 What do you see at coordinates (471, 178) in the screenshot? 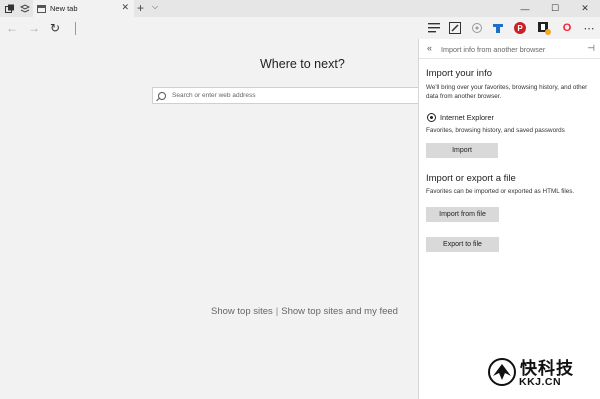
I see `file-section-title: Import or export a file` at bounding box center [471, 178].